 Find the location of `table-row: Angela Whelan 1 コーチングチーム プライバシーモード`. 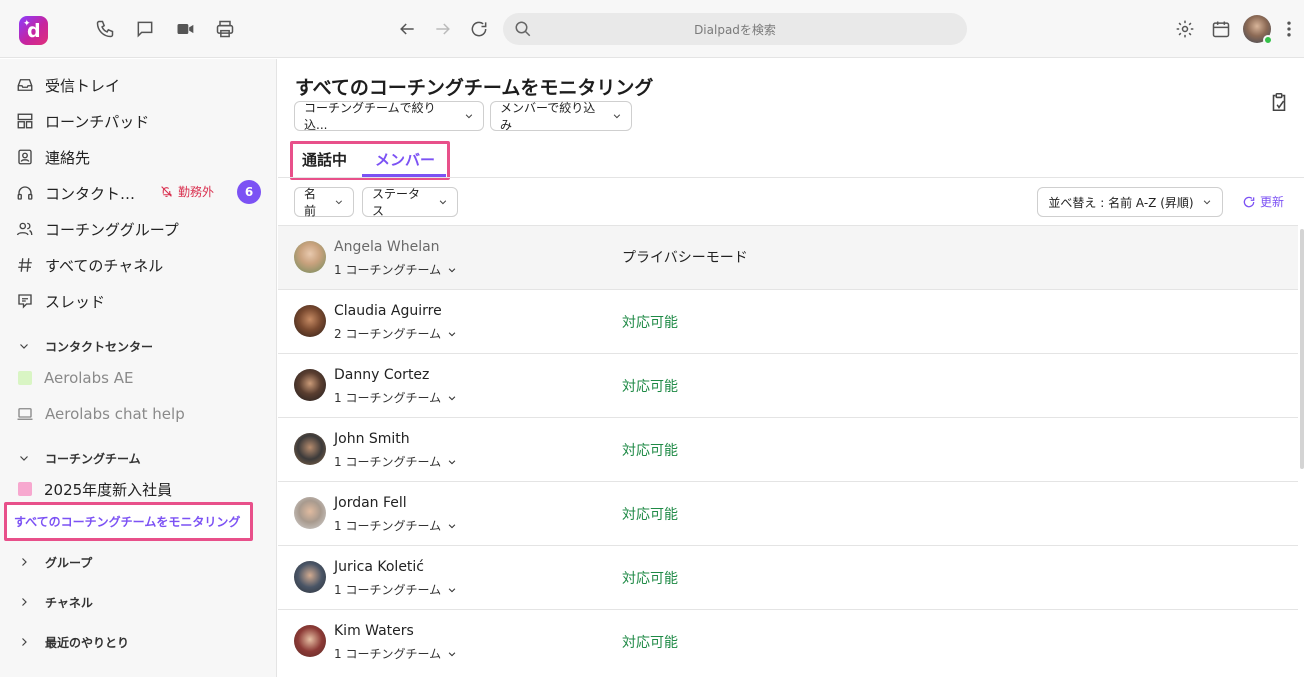

table-row: Angela Whelan 1 コーチングチーム プライバシーモード is located at coordinates (788, 257).